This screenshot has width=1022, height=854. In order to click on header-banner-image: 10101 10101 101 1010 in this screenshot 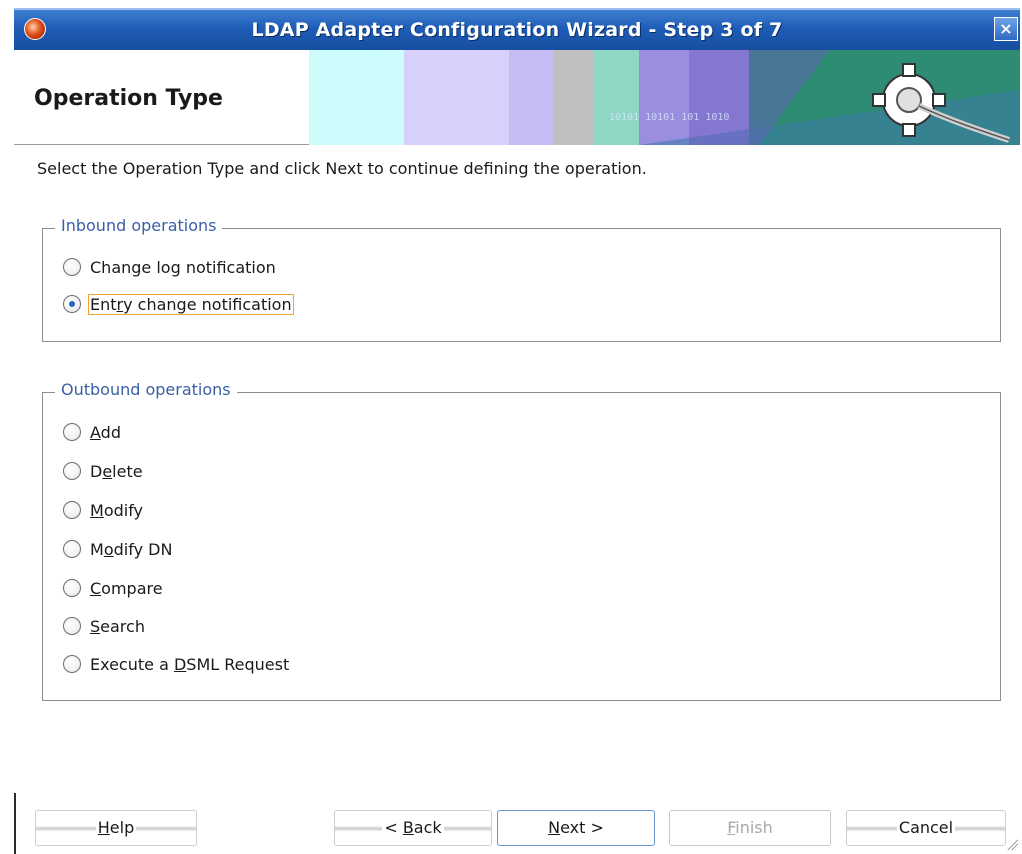, I will do `click(664, 97)`.